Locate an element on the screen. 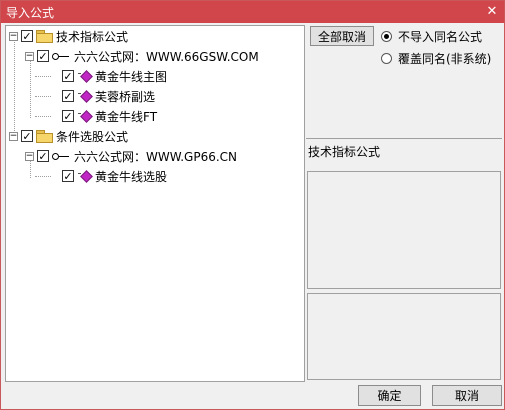 This screenshot has height=410, width=505. tree-node-stock-screening: − ✓ 条件选股公式 is located at coordinates (68, 136).